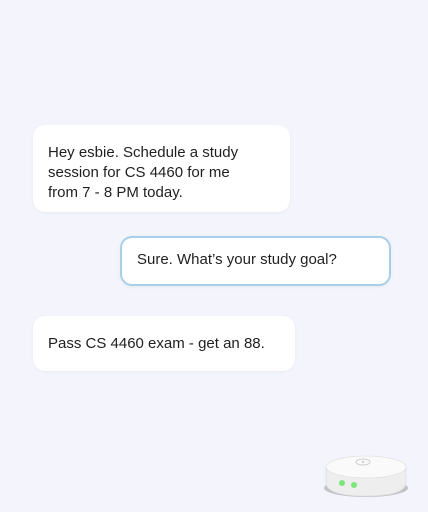 The image size is (428, 512). What do you see at coordinates (156, 343) in the screenshot?
I see `message-text: Pass CS 4460 exam - get an 88.` at bounding box center [156, 343].